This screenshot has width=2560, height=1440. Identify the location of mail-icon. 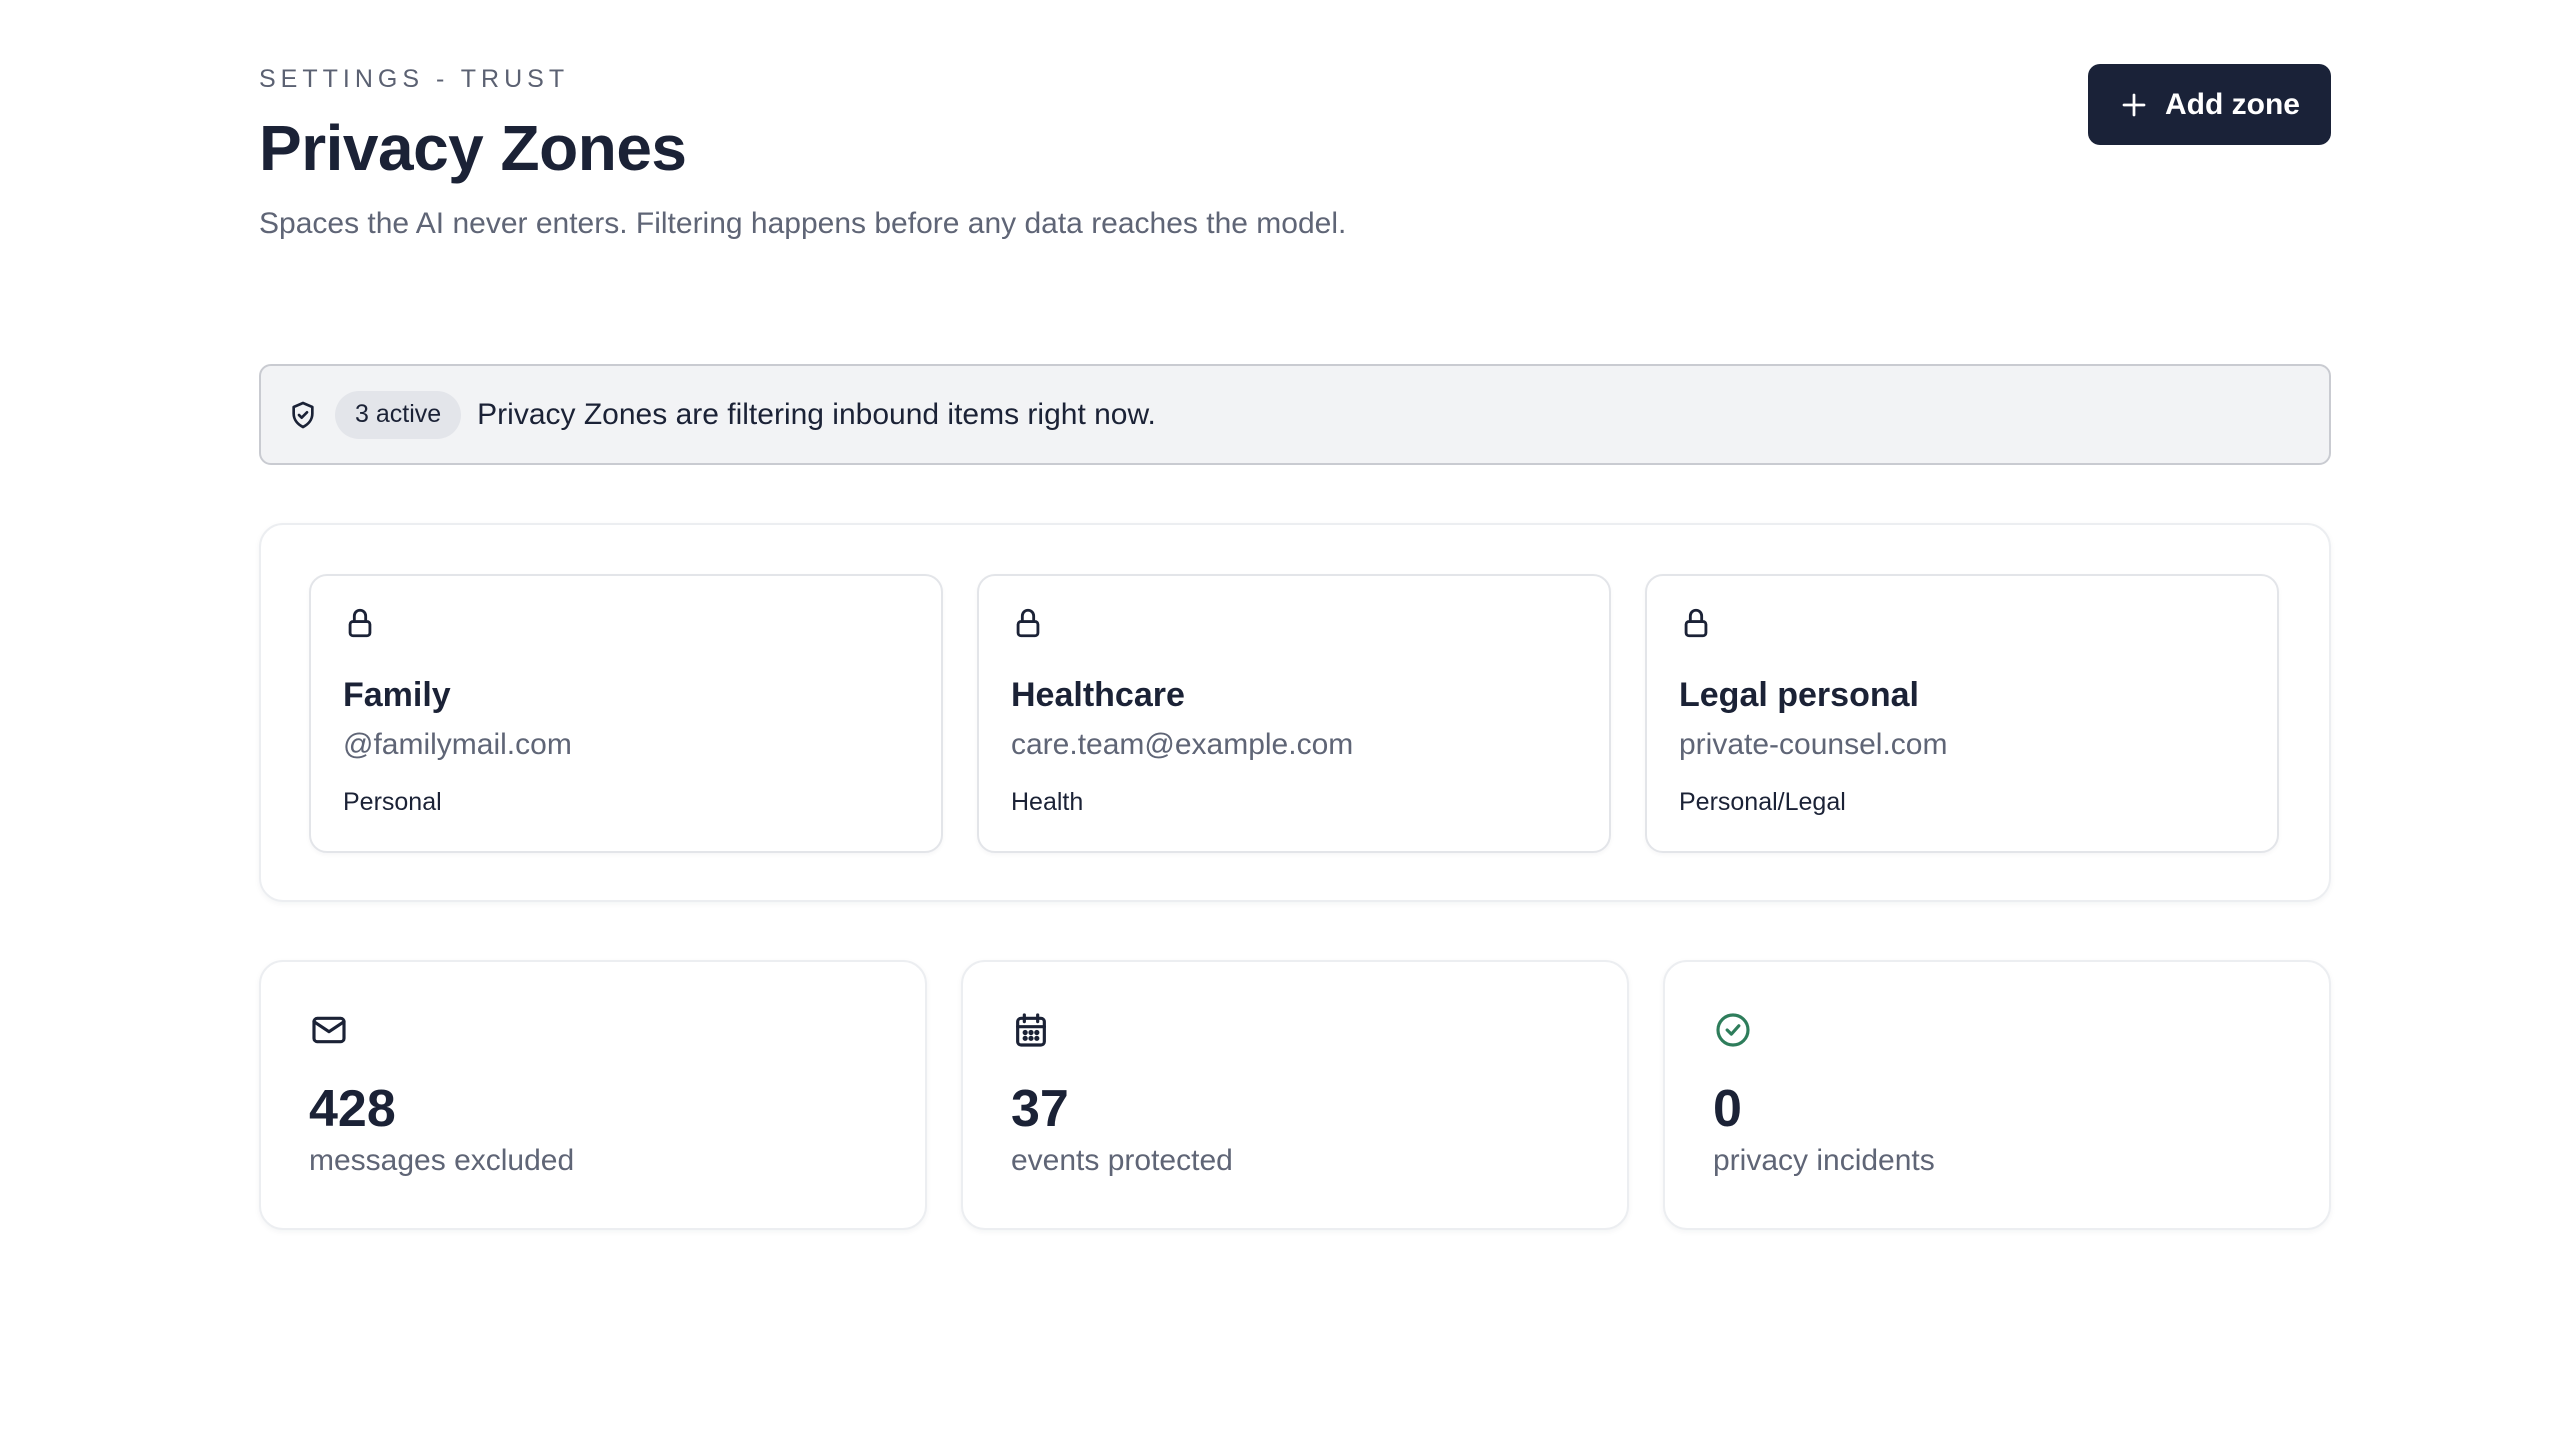
(329, 1030).